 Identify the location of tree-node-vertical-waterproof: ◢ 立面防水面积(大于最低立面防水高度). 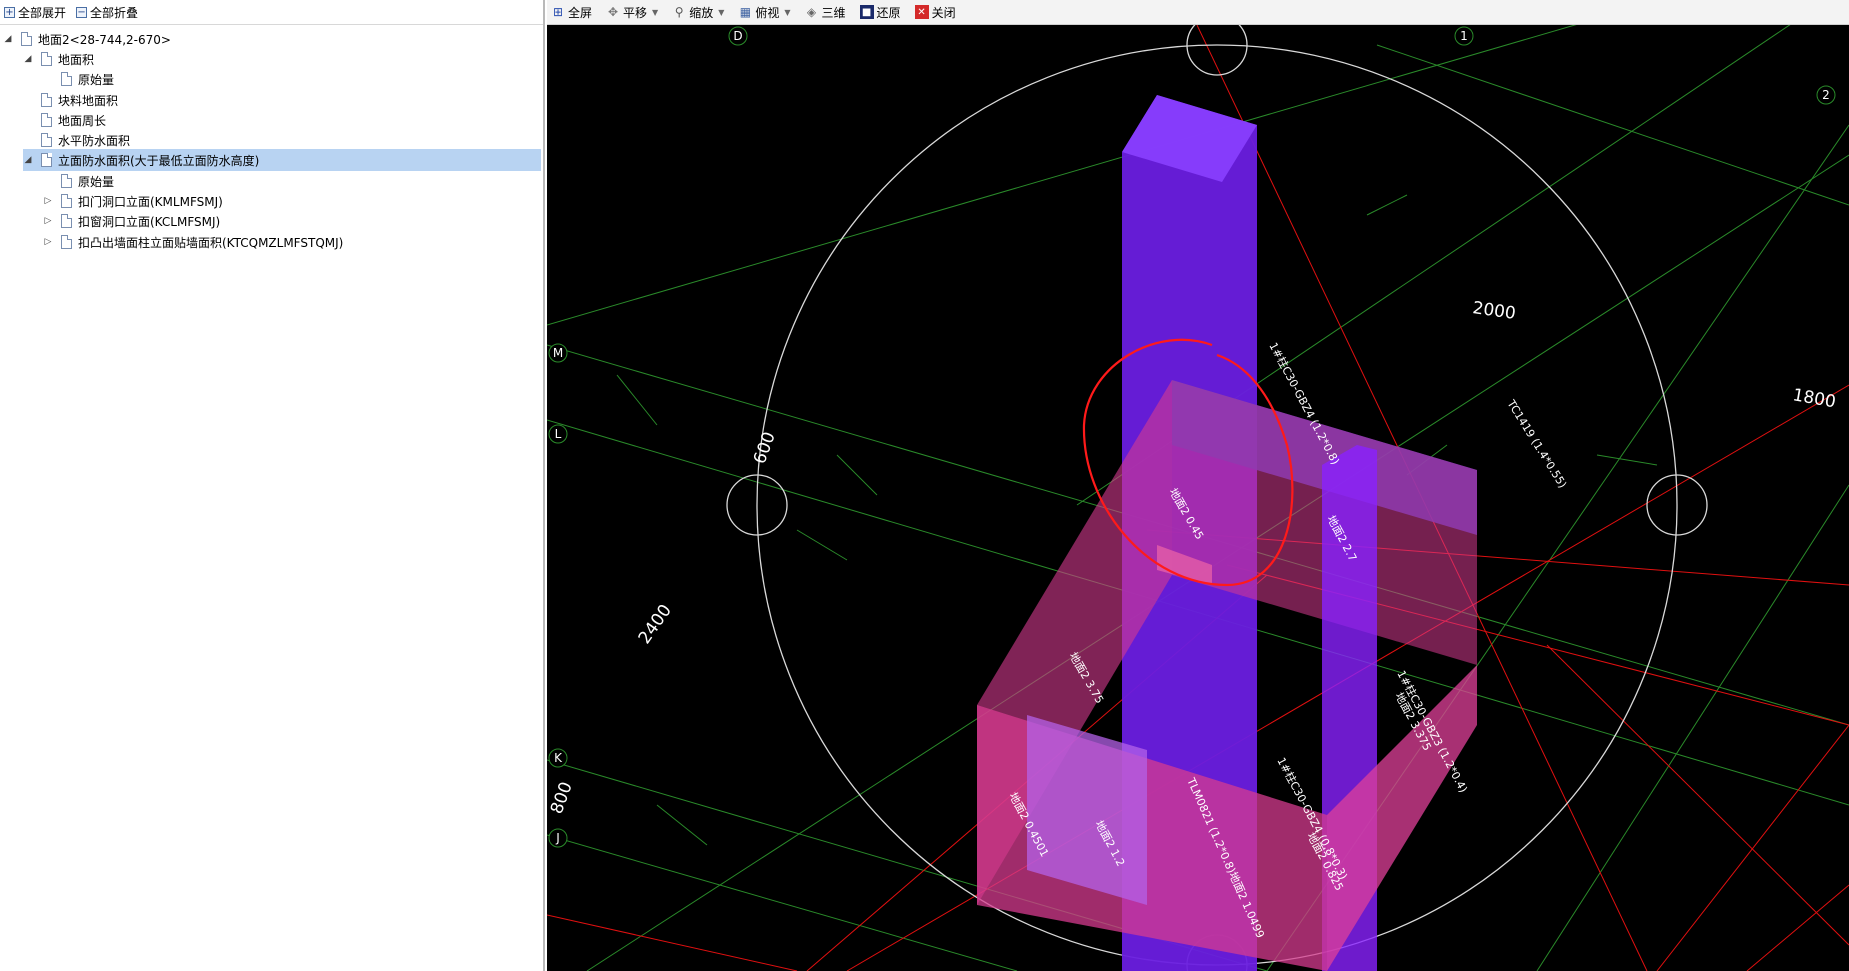
(282, 160).